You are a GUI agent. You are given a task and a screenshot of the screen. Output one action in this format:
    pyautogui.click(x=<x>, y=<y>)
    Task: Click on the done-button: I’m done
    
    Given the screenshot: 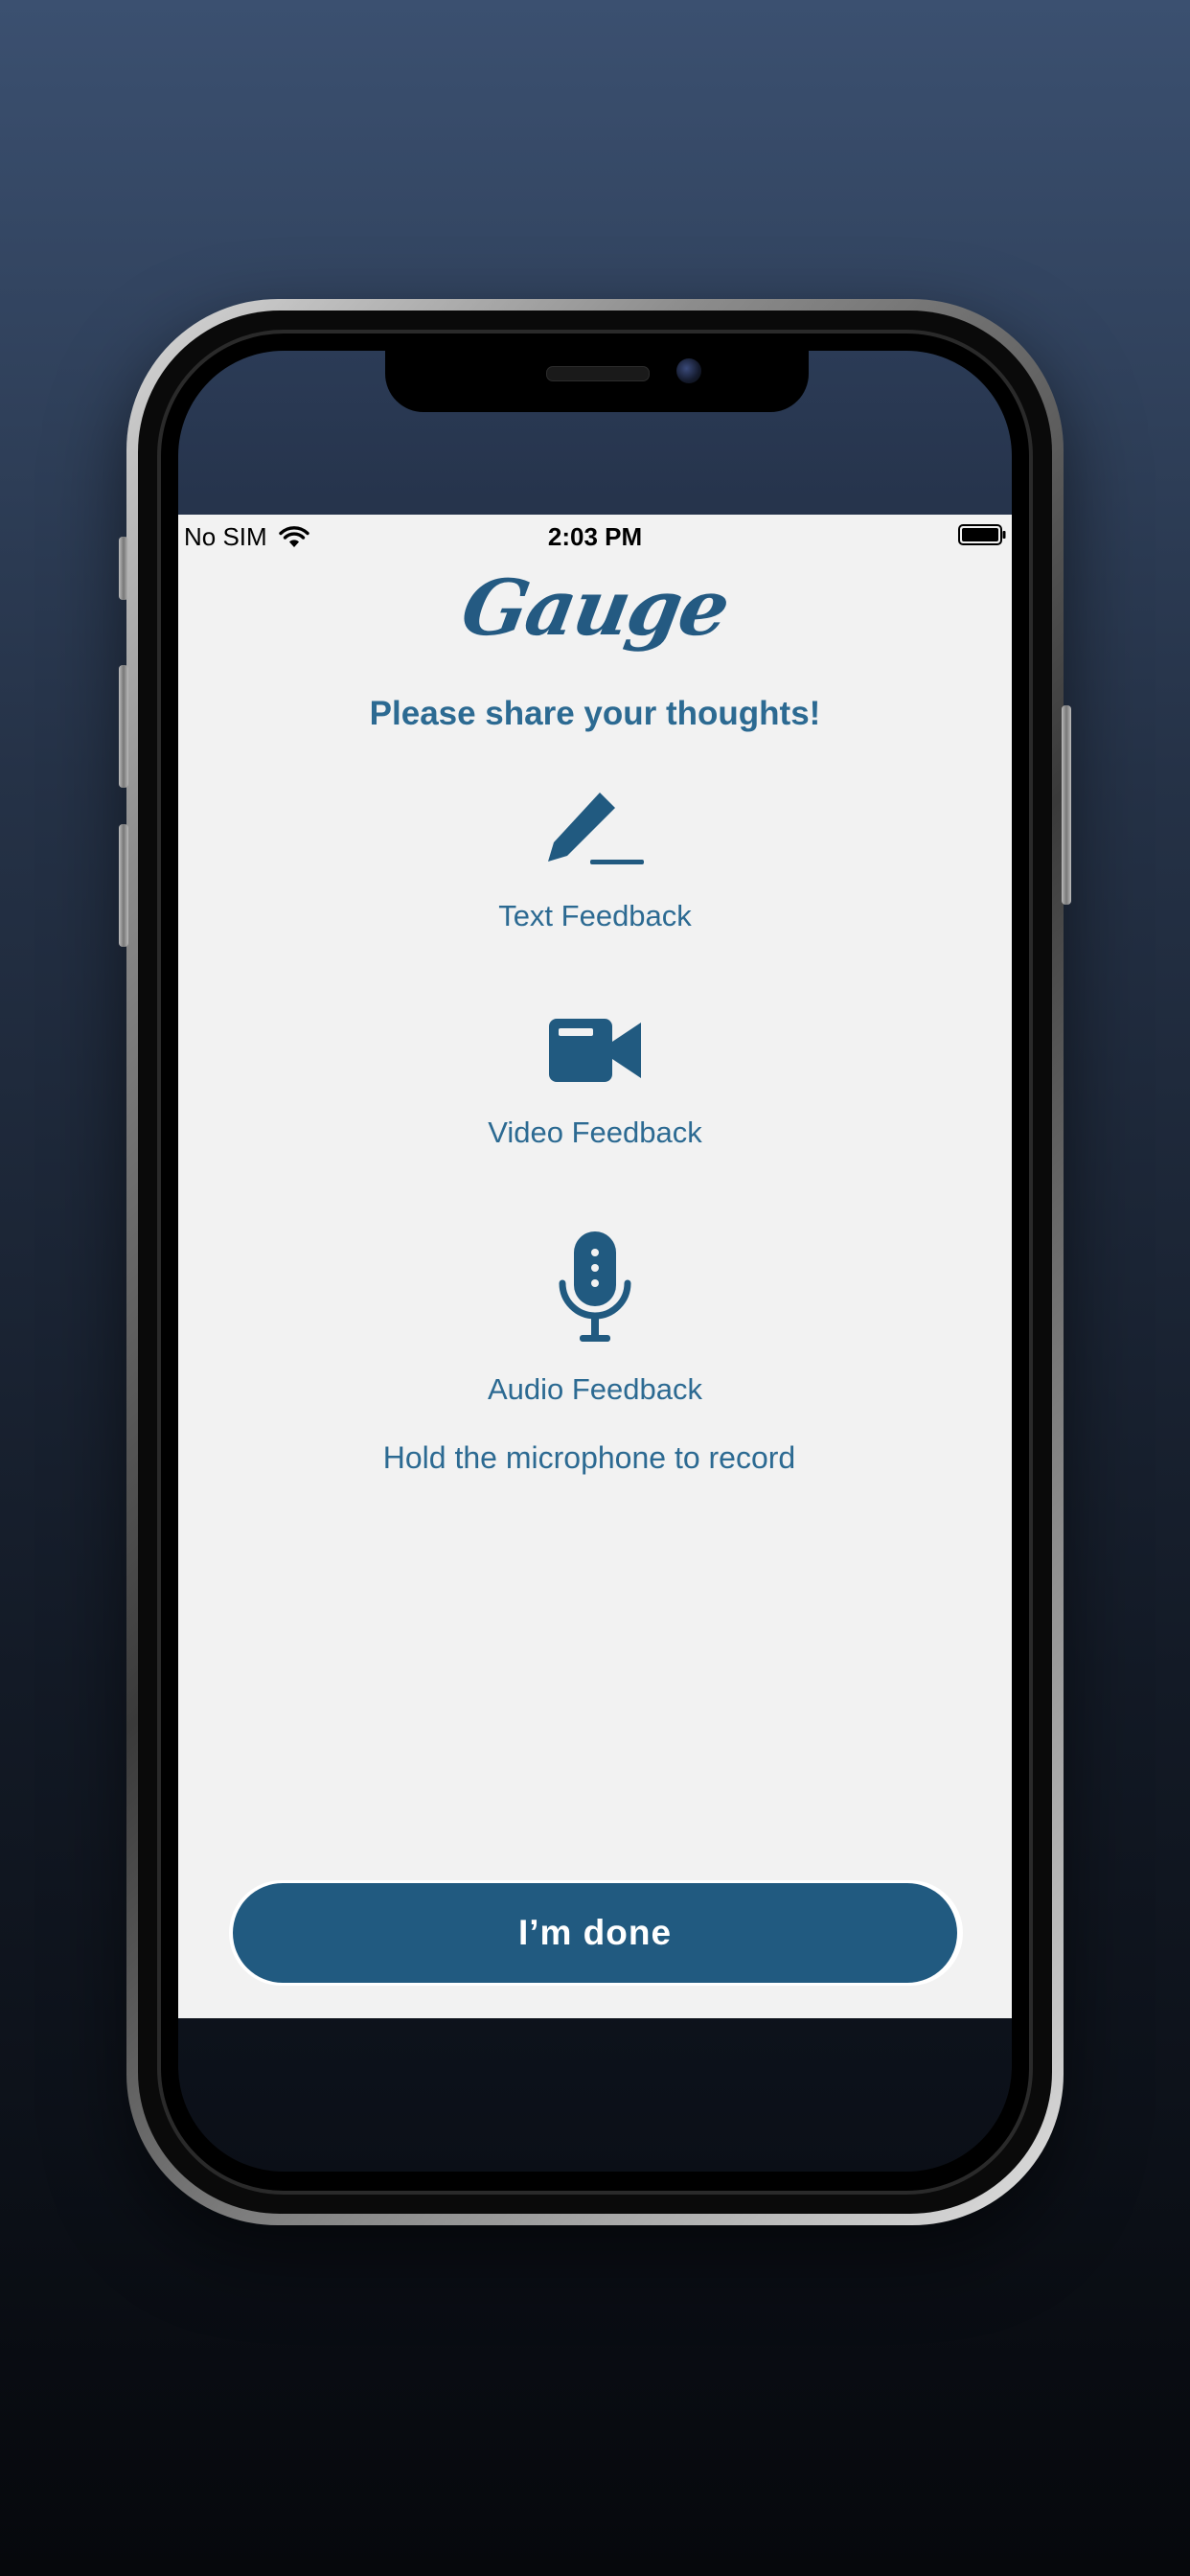 What is the action you would take?
    pyautogui.click(x=595, y=1933)
    